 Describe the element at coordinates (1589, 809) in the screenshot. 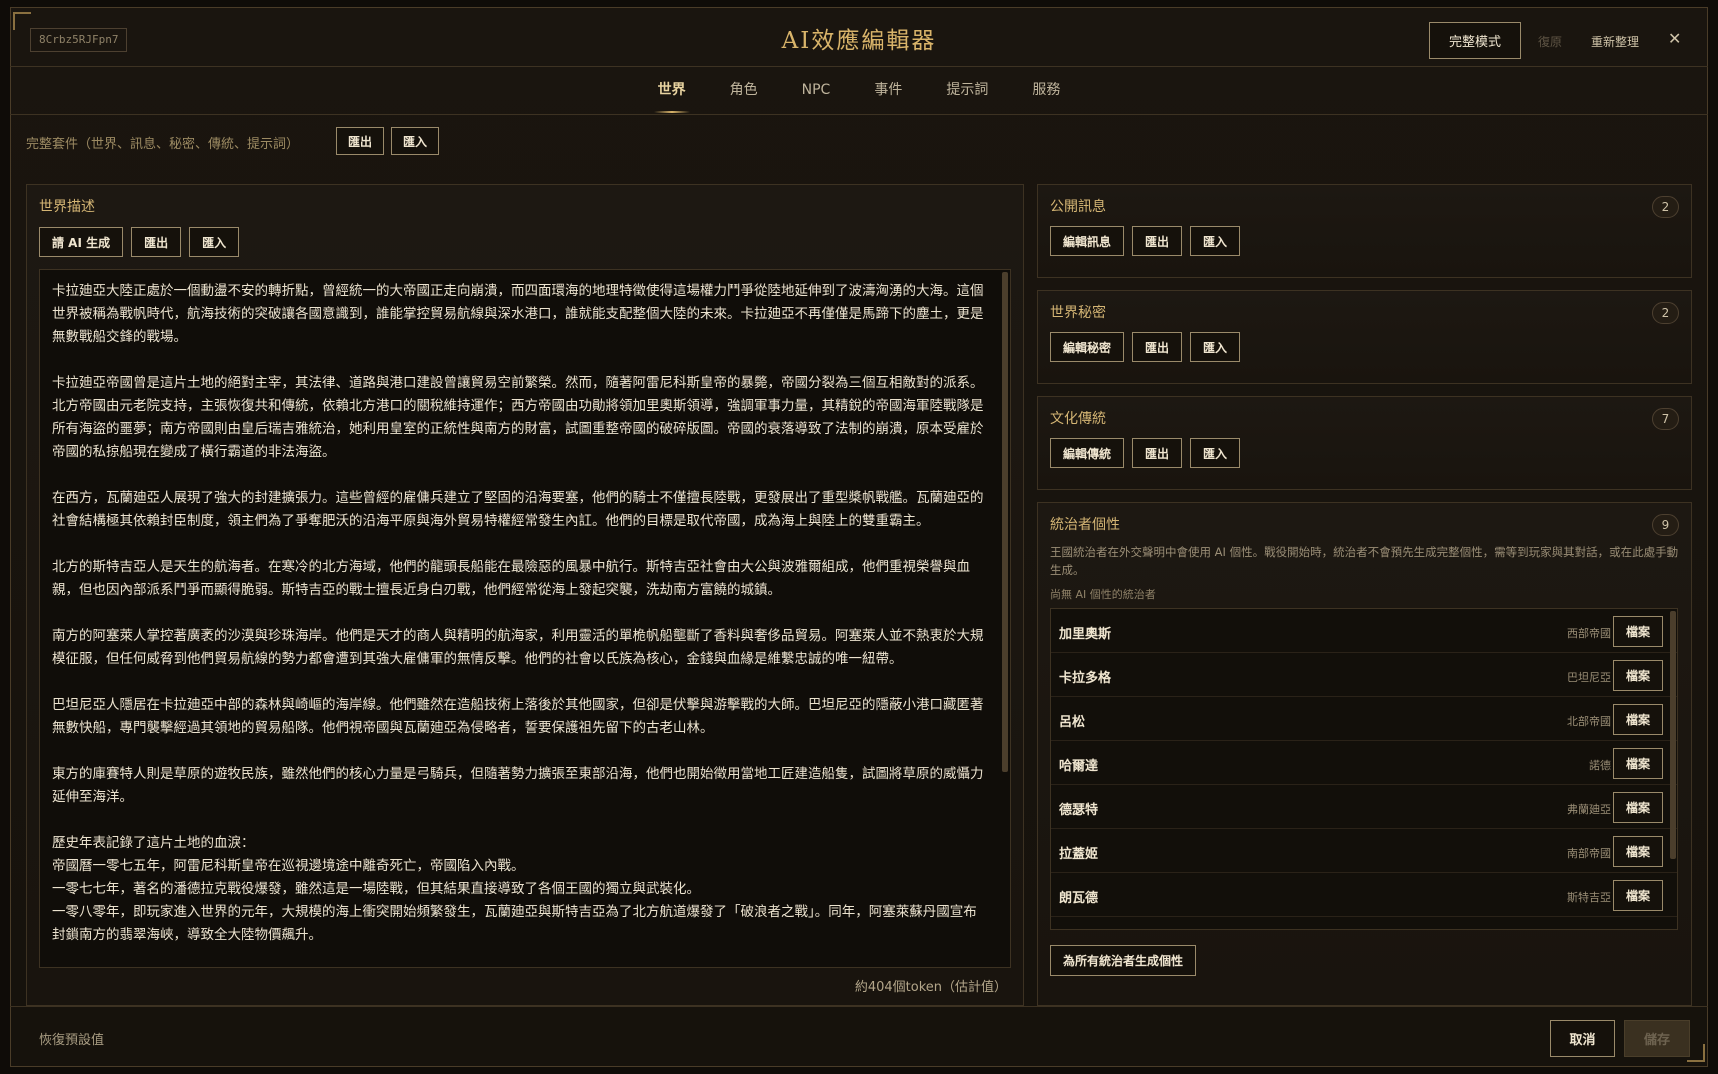

I see `ruler-faction: 弗蘭廸亞` at that location.